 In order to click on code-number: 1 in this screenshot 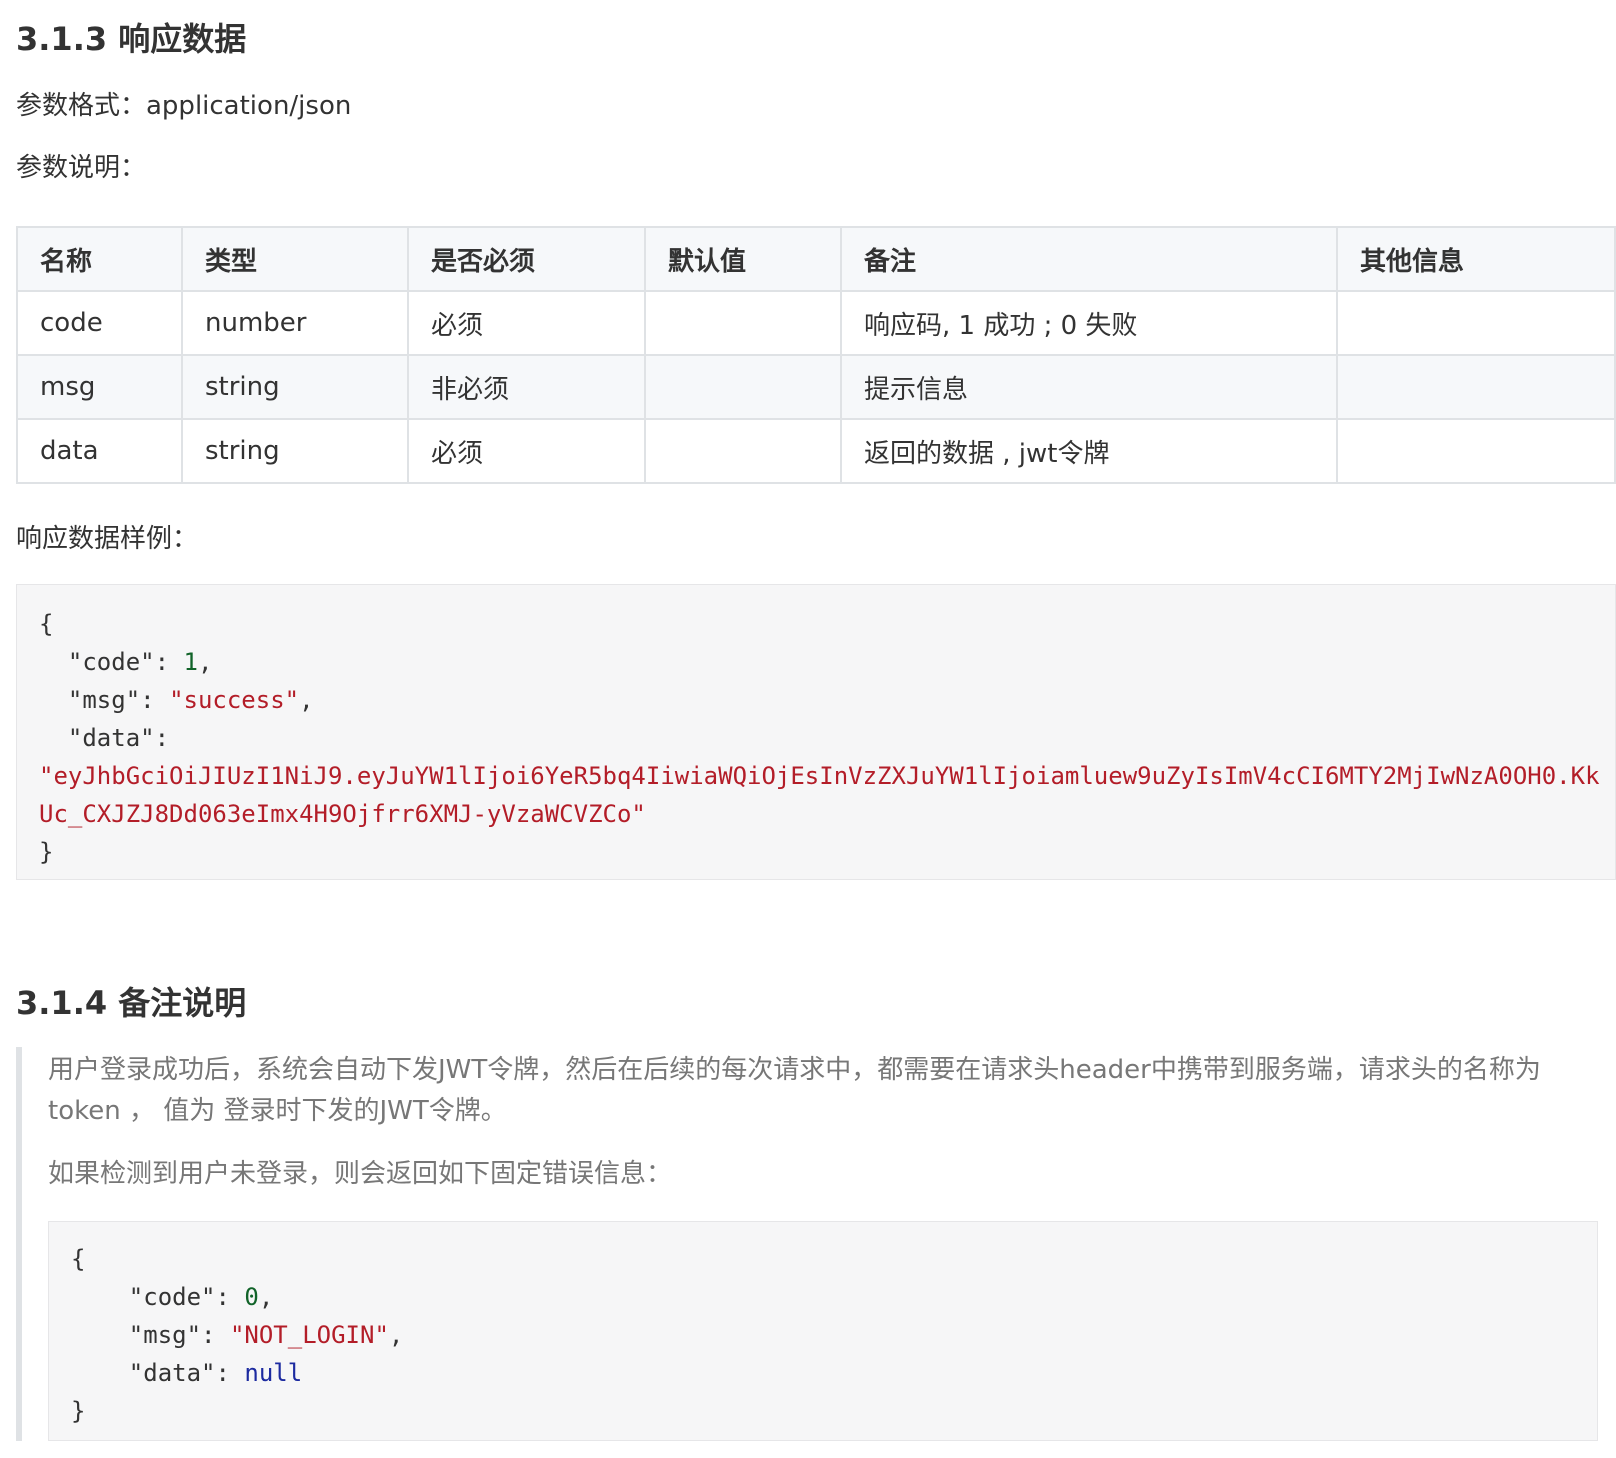, I will do `click(190, 662)`.